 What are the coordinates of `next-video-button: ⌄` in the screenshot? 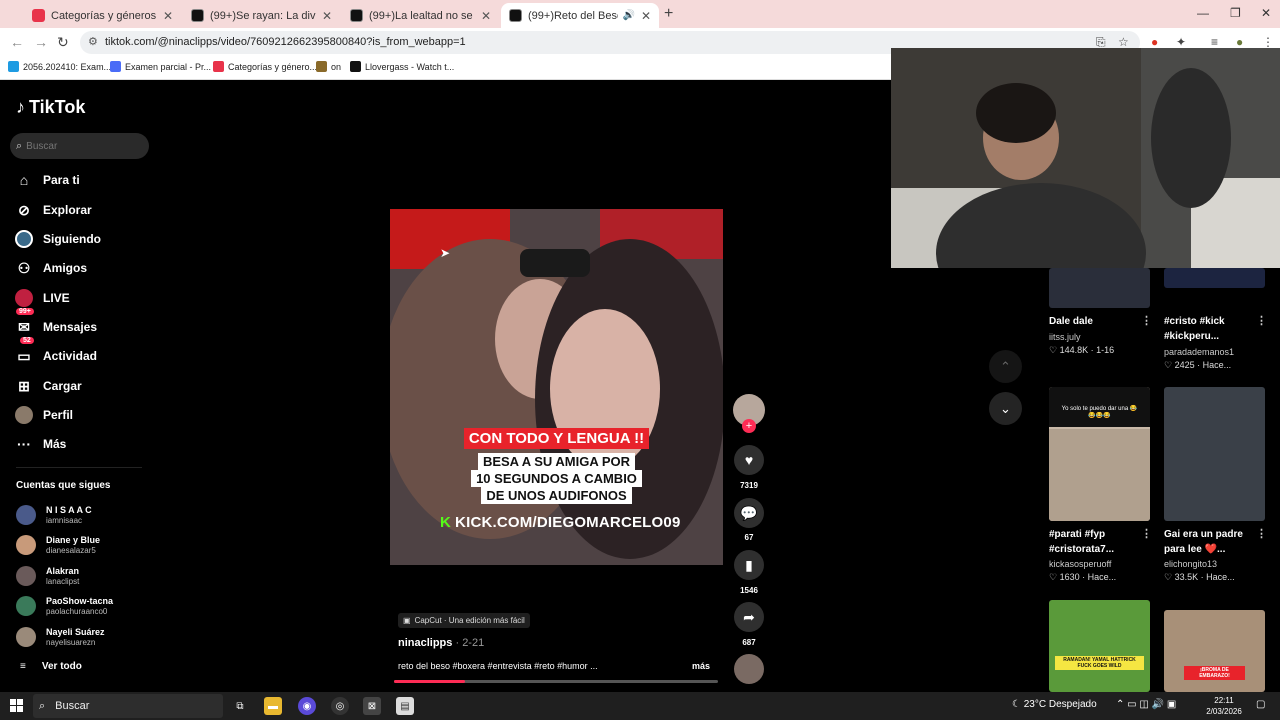 It's located at (1005, 408).